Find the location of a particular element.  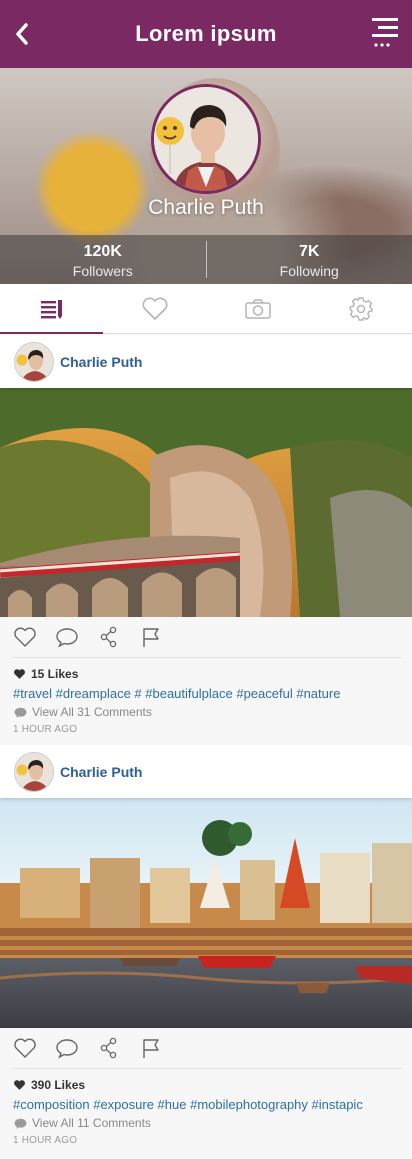

tab-photos is located at coordinates (257, 308).